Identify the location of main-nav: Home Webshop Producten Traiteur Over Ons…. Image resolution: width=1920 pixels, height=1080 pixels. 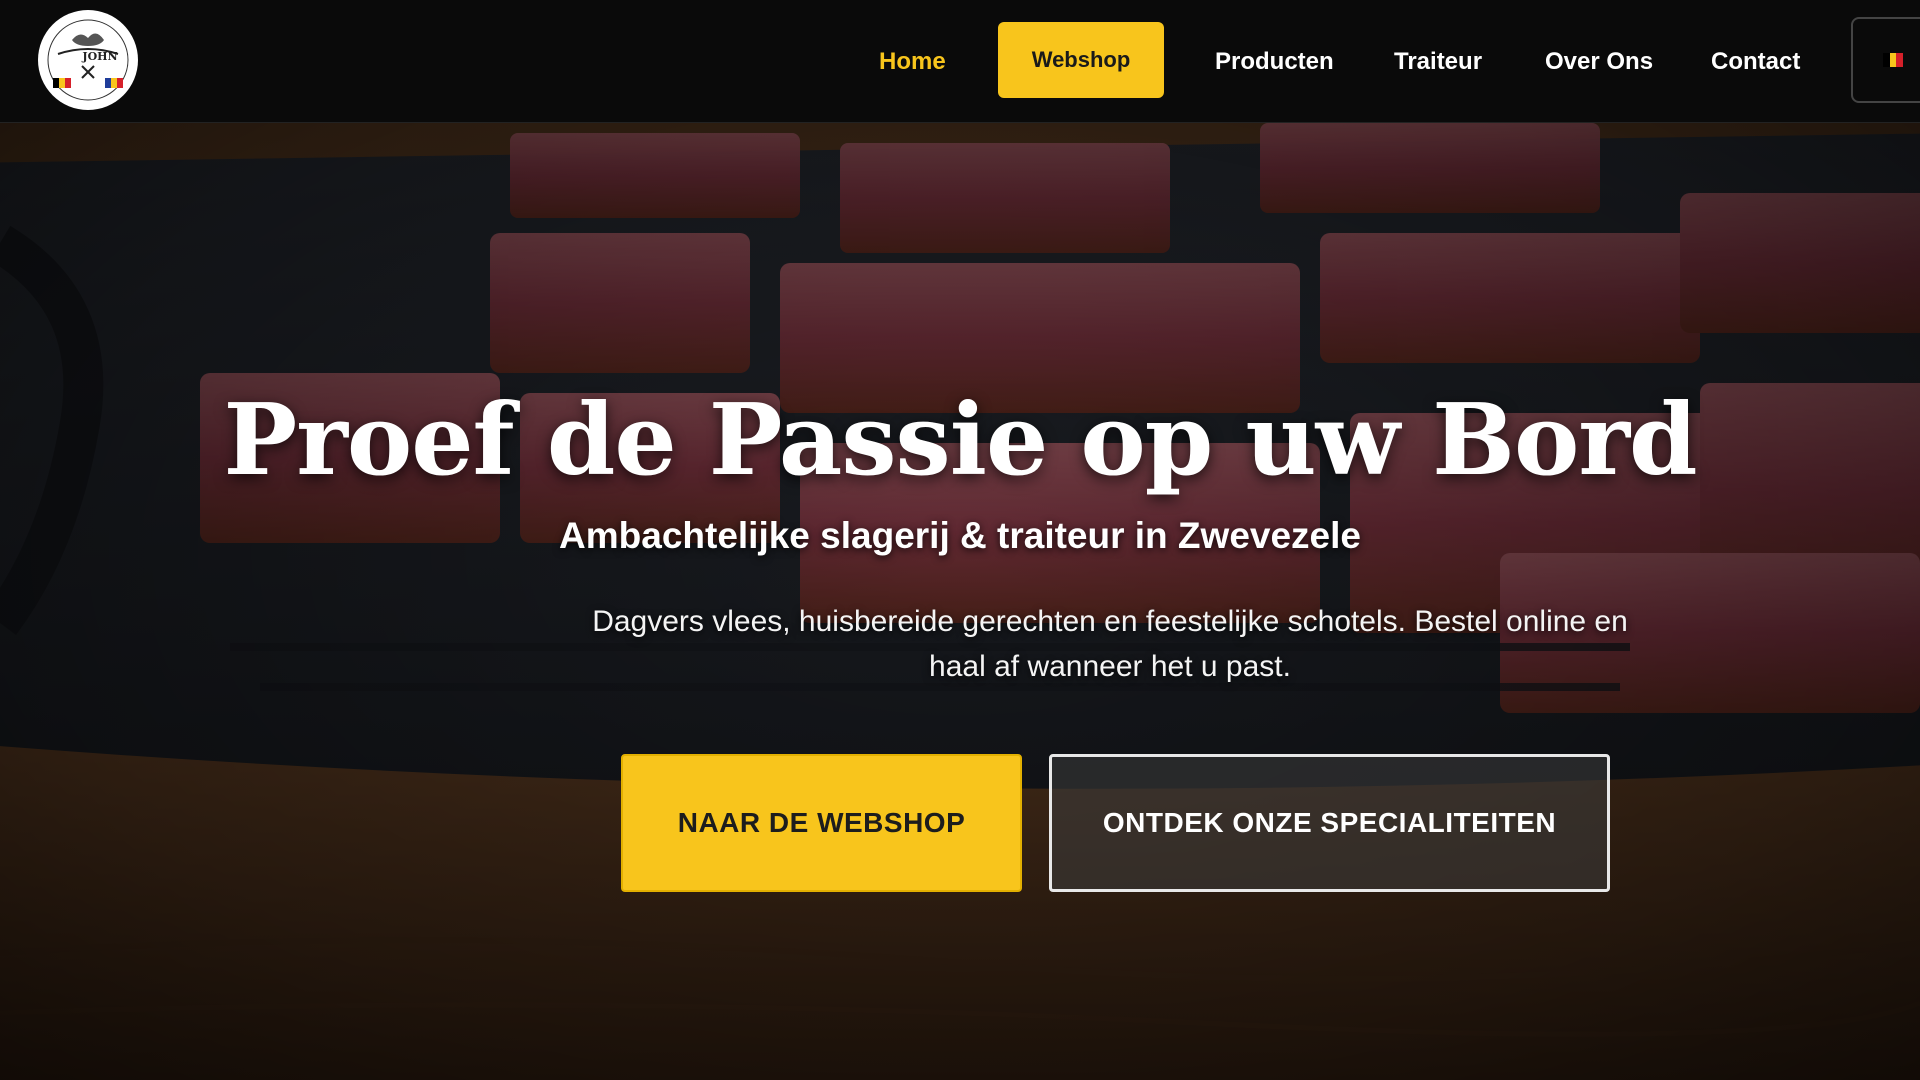
(960, 61).